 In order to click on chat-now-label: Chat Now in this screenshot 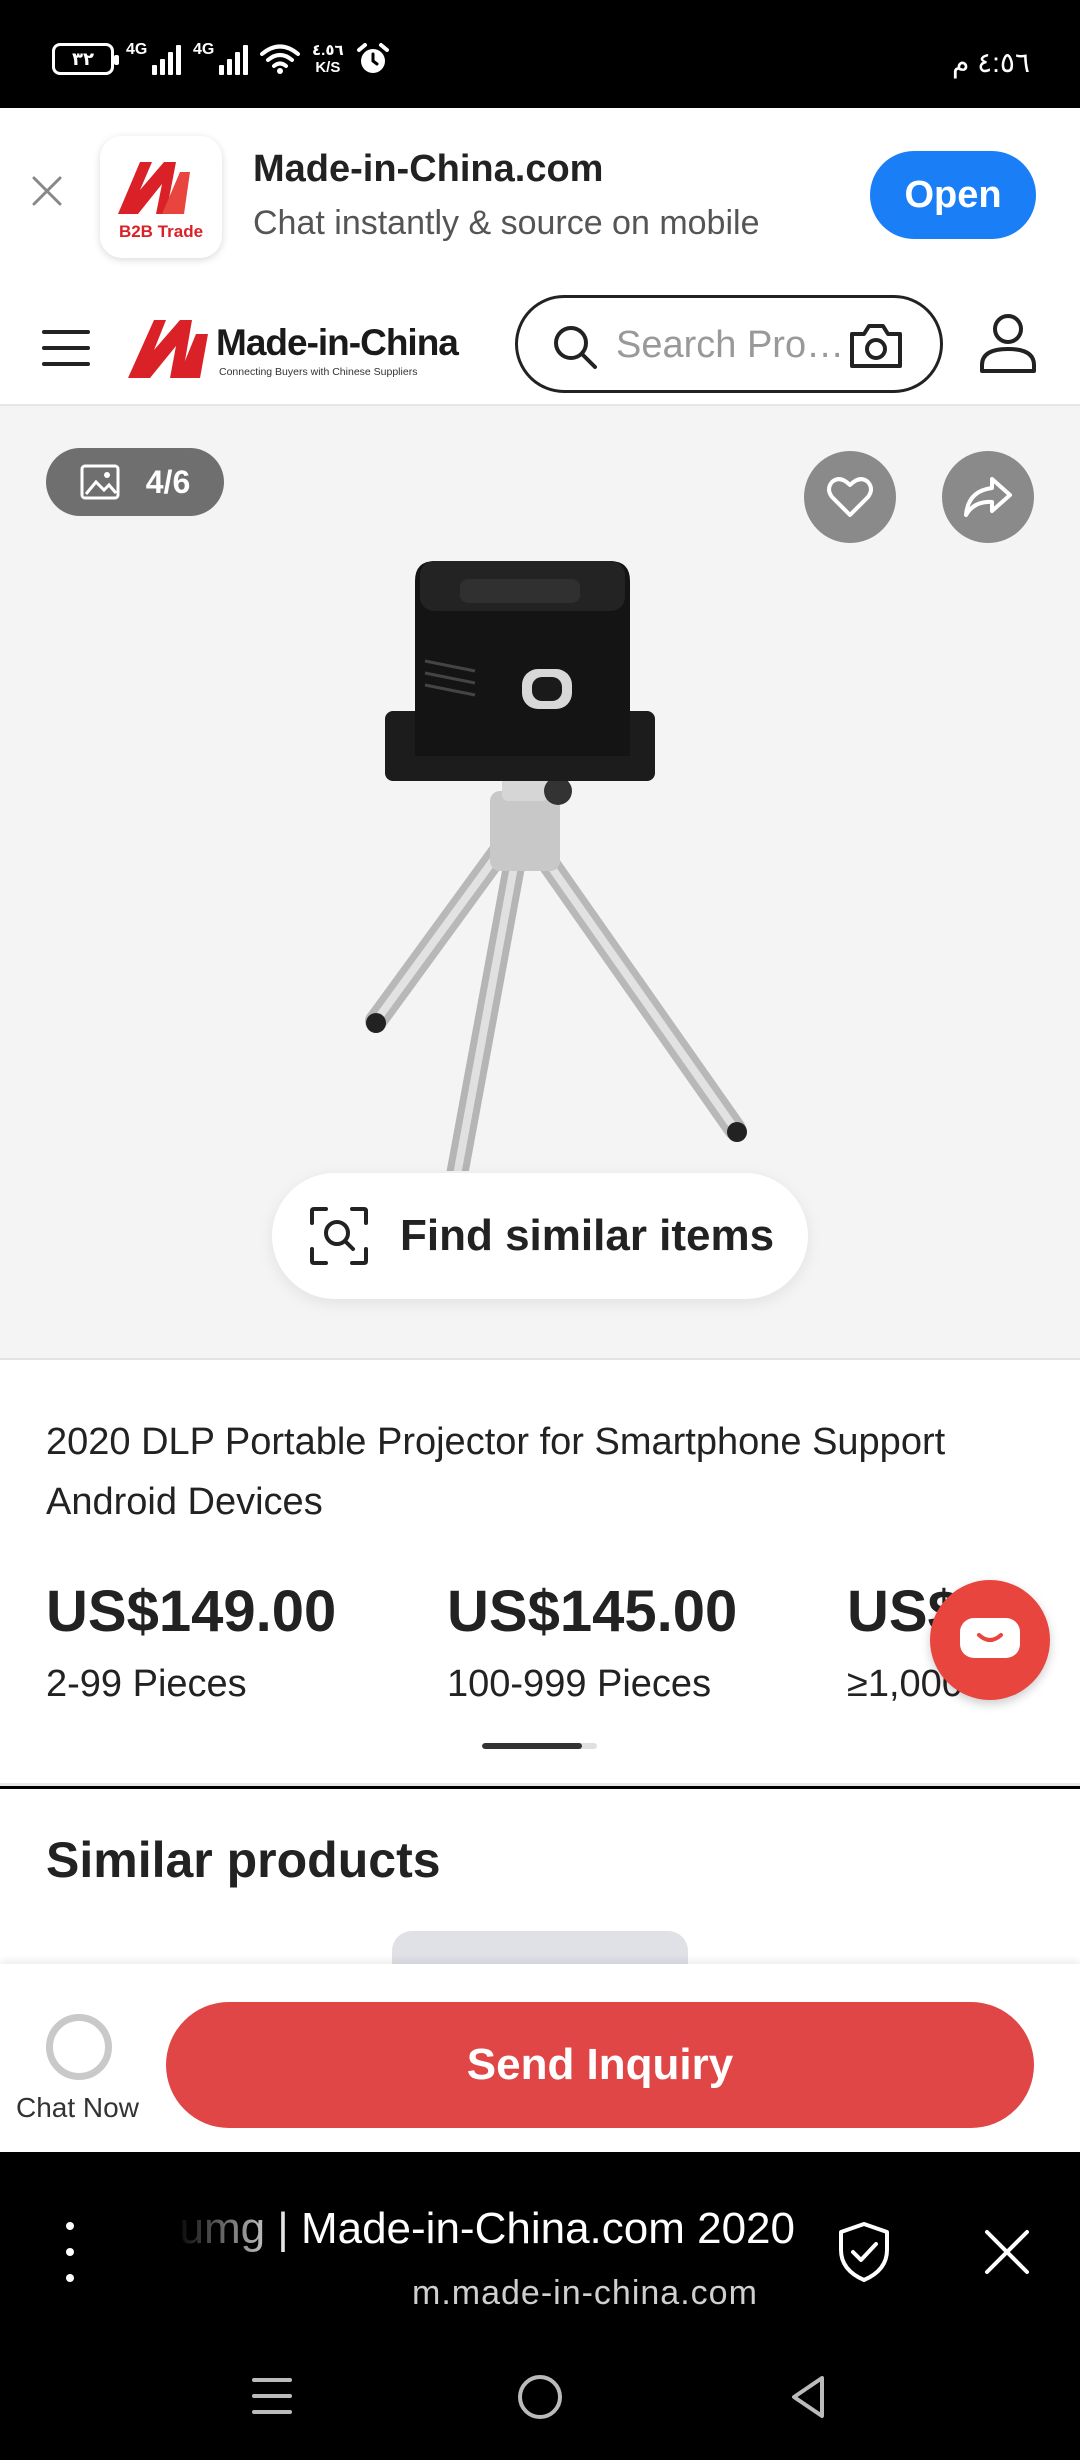, I will do `click(77, 2108)`.